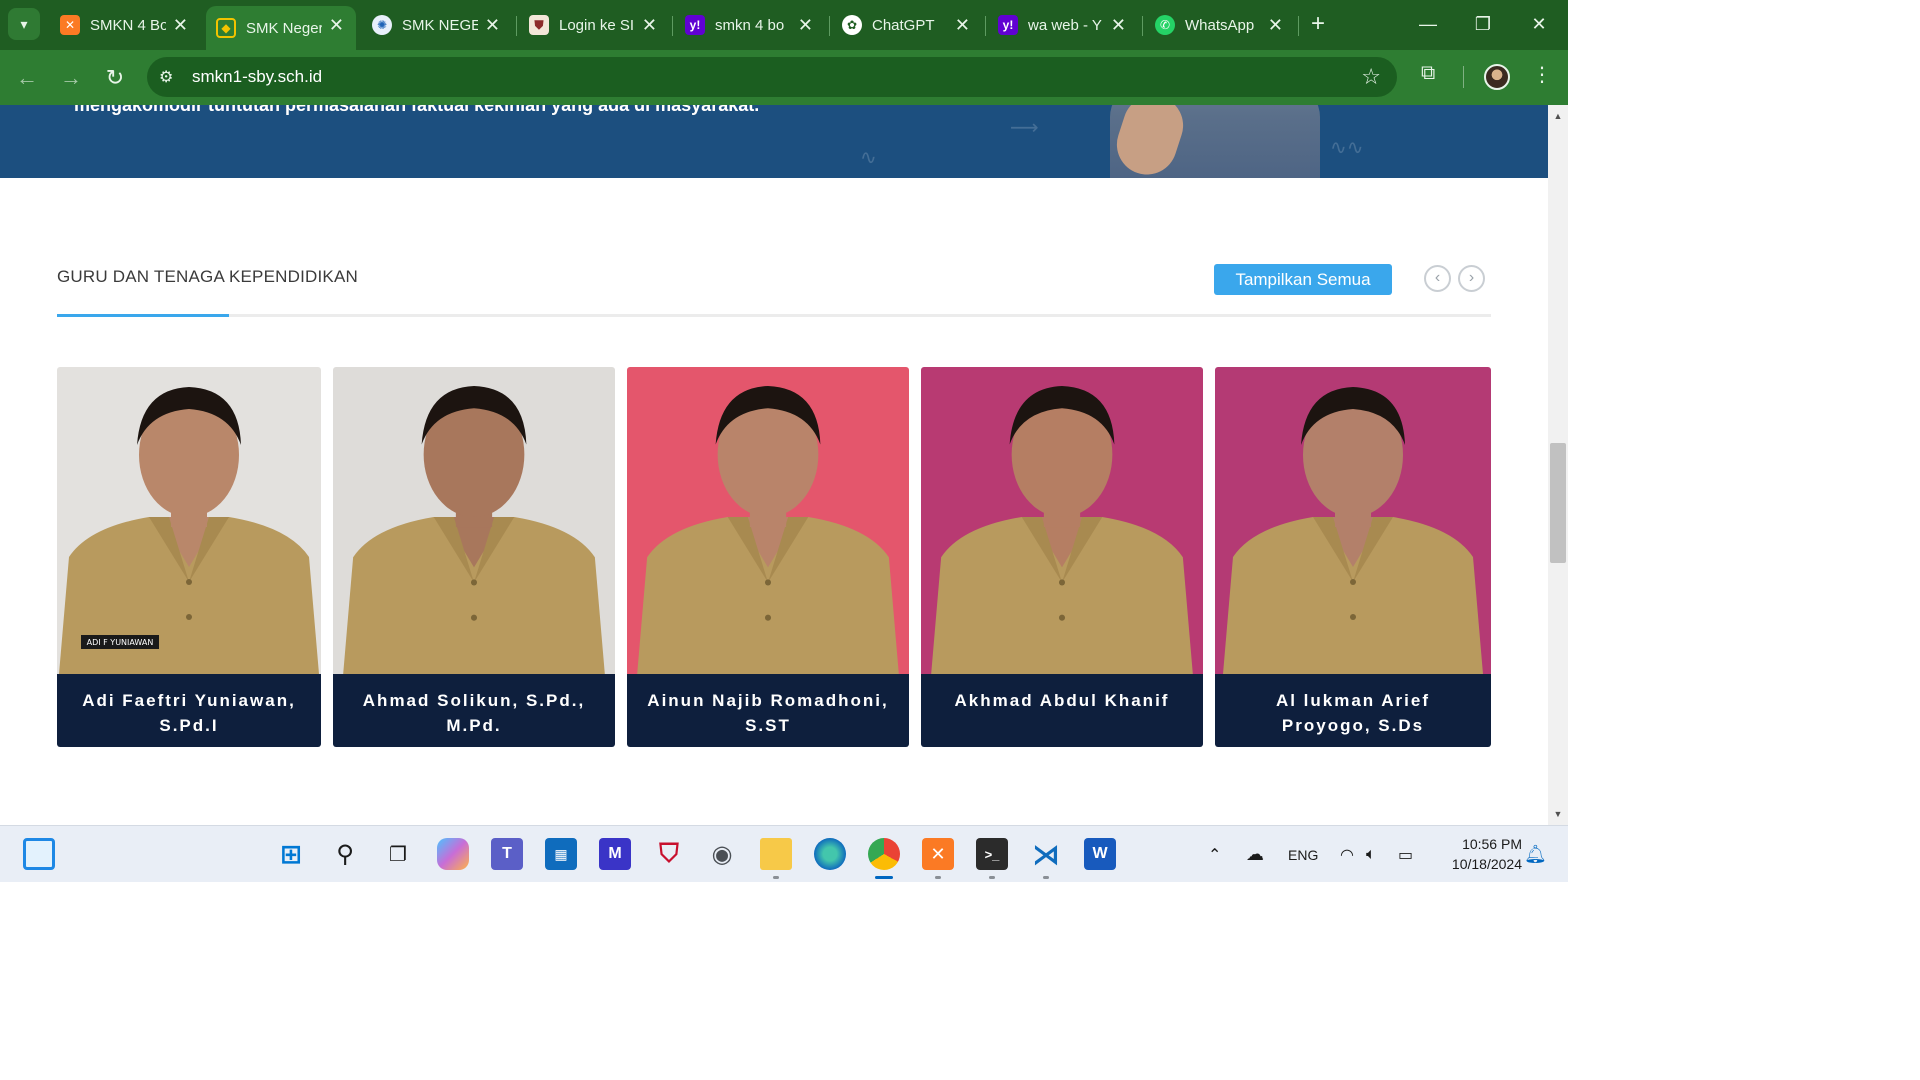 The width and height of the screenshot is (1920, 1080). I want to click on mcafee-alt-icon: M, so click(615, 854).